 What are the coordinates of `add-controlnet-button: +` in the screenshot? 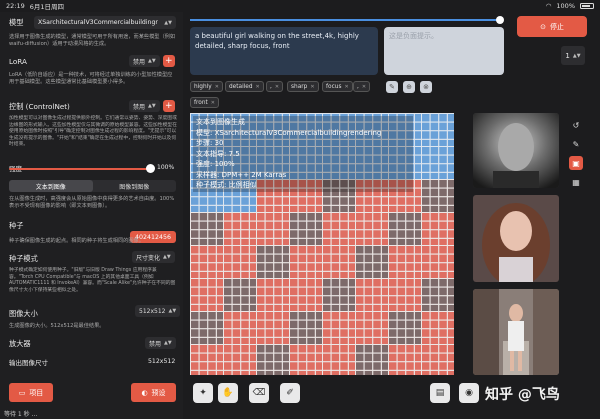 It's located at (168, 106).